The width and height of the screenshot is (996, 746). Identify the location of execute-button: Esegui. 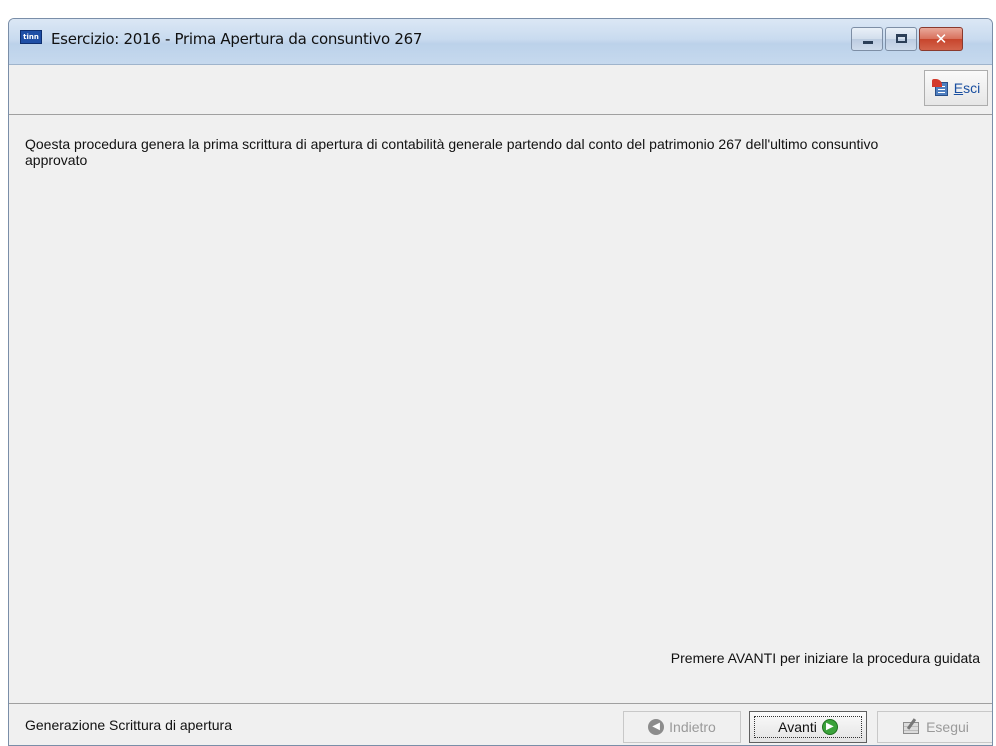
(934, 727).